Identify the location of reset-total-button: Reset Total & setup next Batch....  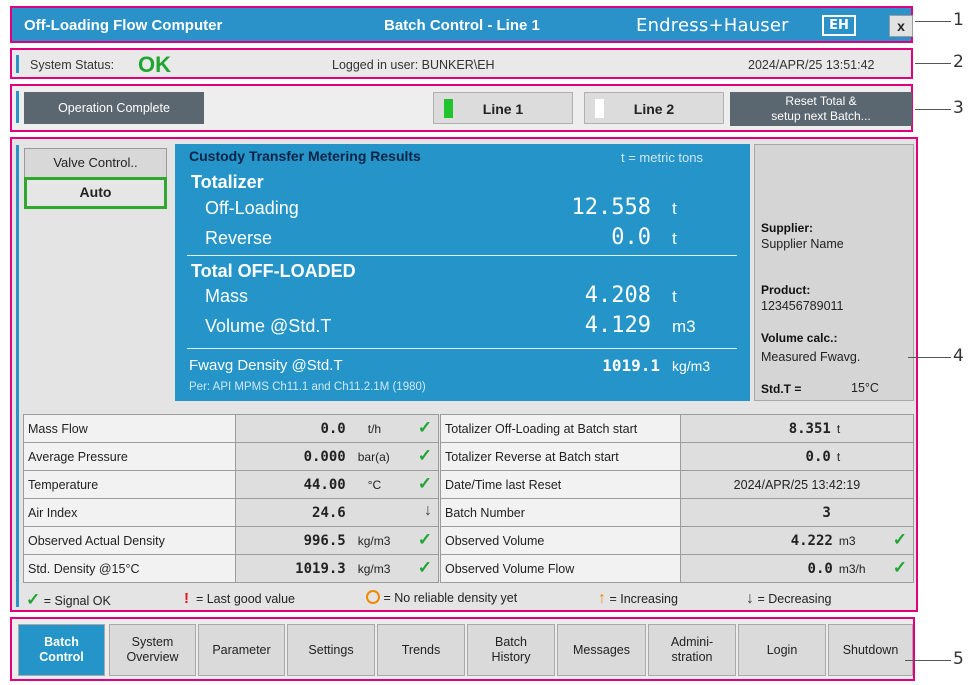
(821, 109).